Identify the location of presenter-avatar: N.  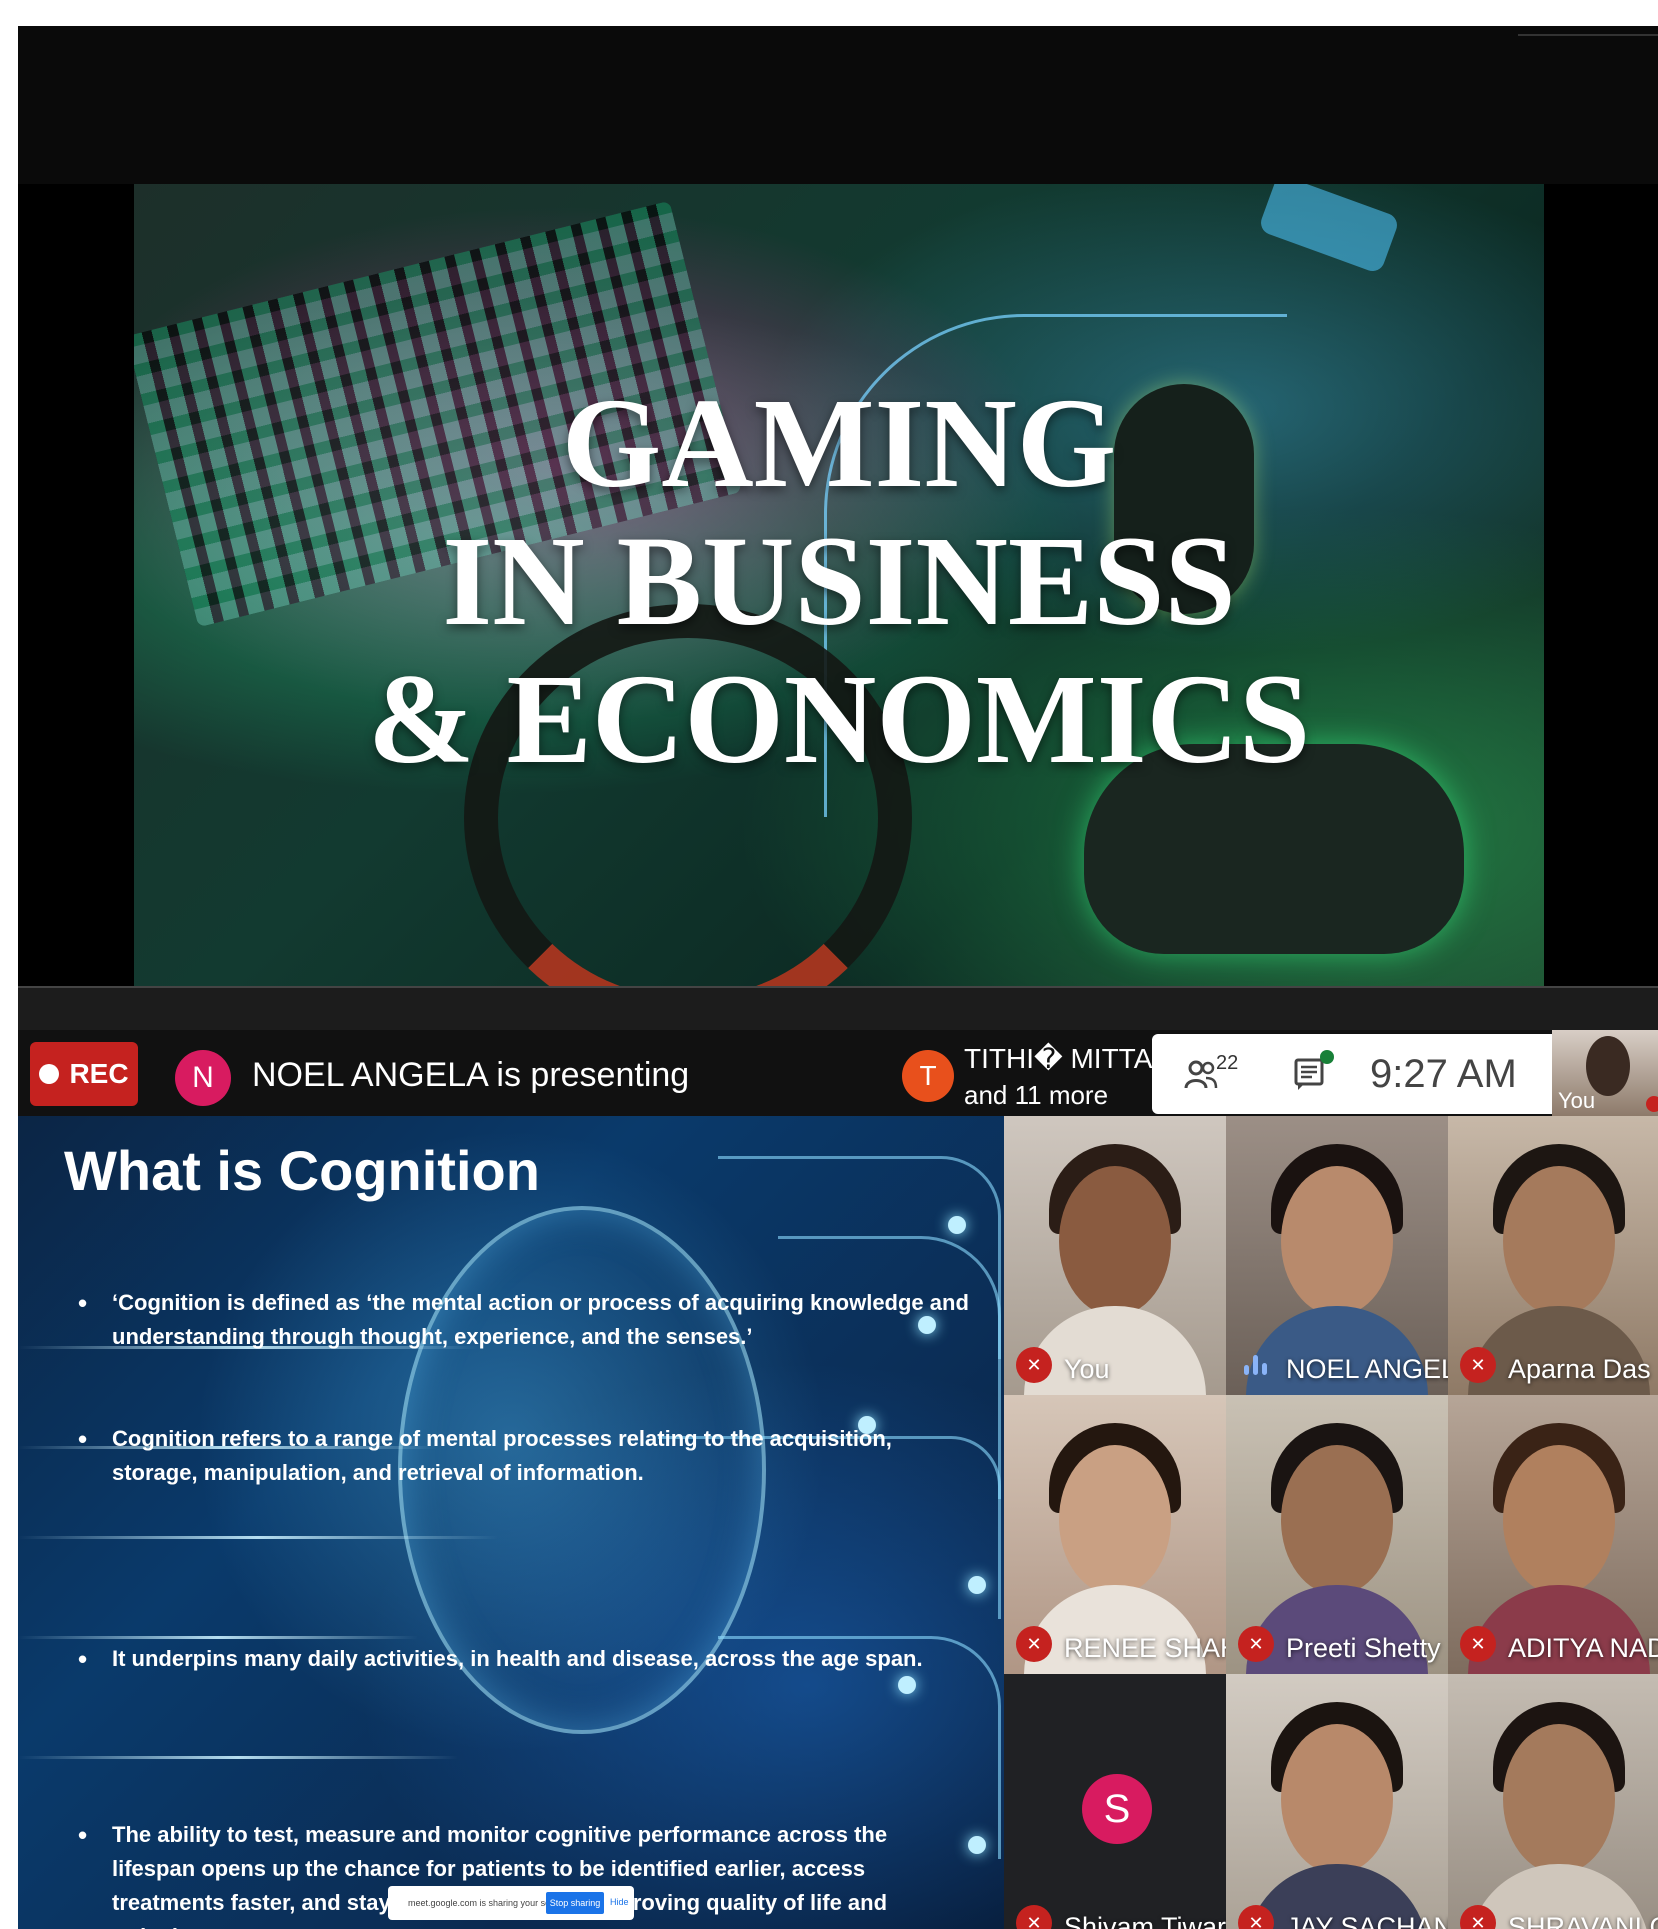
(203, 1078).